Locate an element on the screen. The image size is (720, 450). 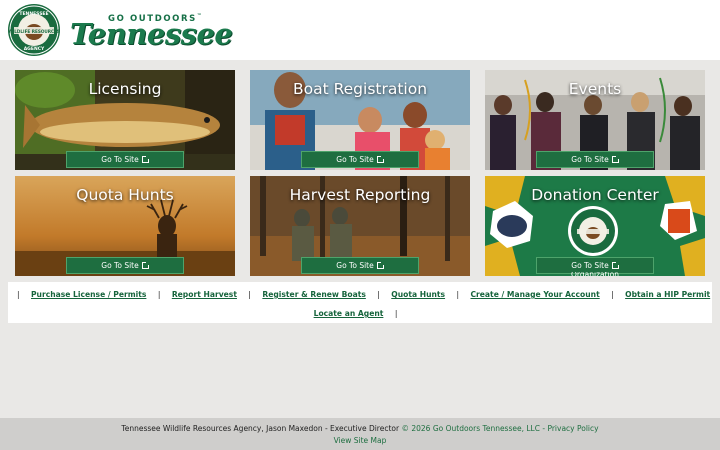
footer-sitemap-row: View Site Map is located at coordinates (360, 440).